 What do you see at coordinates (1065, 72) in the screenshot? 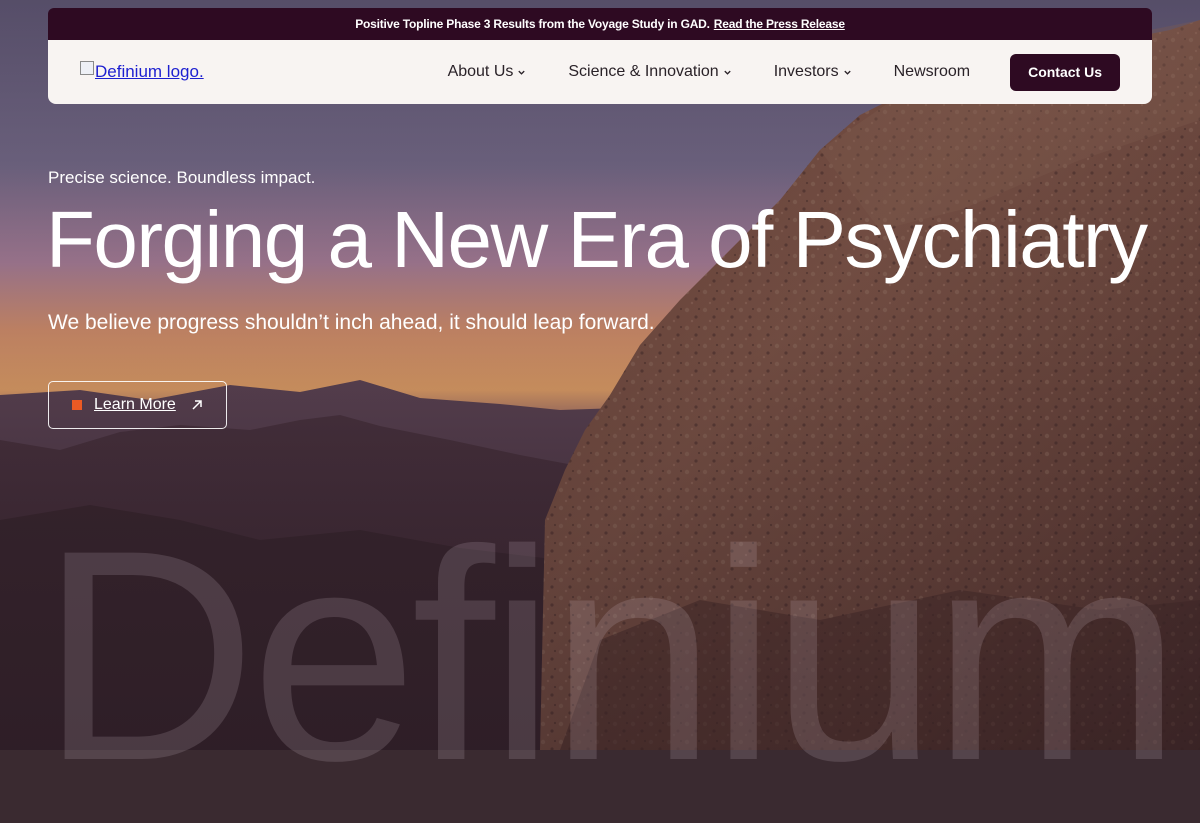
I see `contact-us-button: Contact Us` at bounding box center [1065, 72].